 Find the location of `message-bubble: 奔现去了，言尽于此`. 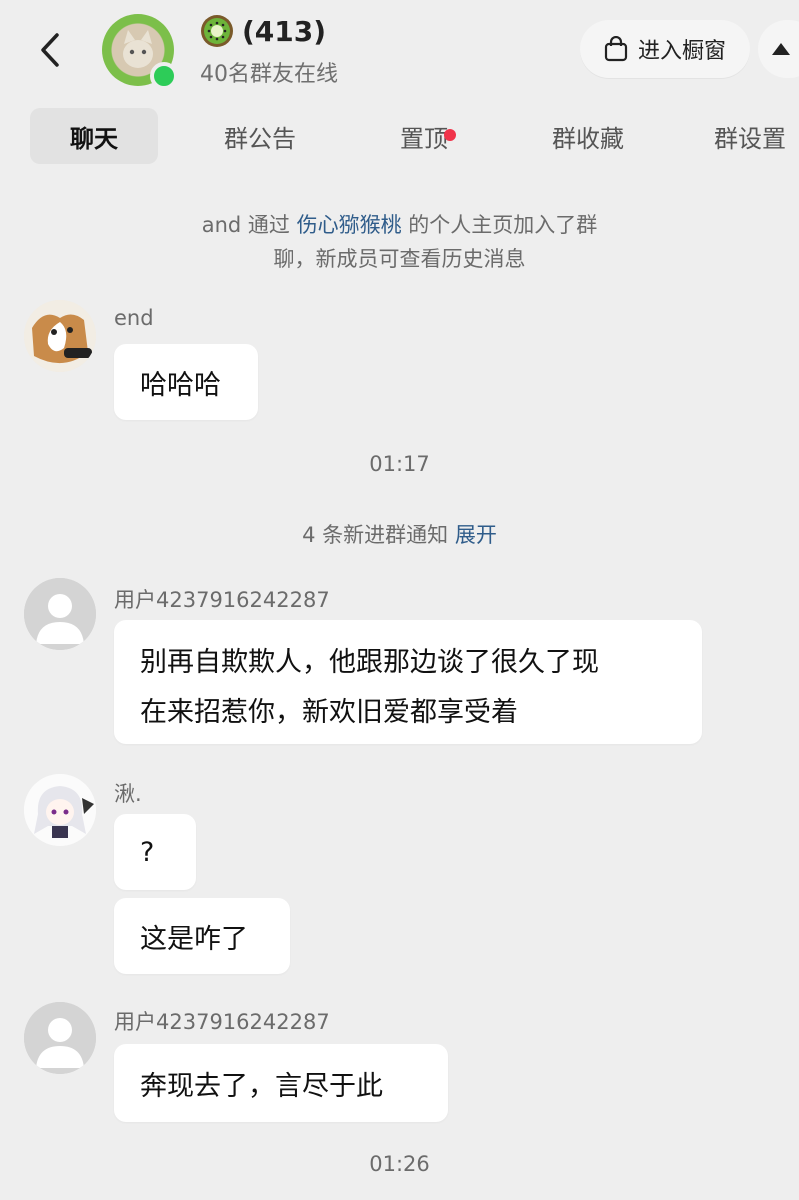

message-bubble: 奔现去了，言尽于此 is located at coordinates (281, 1083).